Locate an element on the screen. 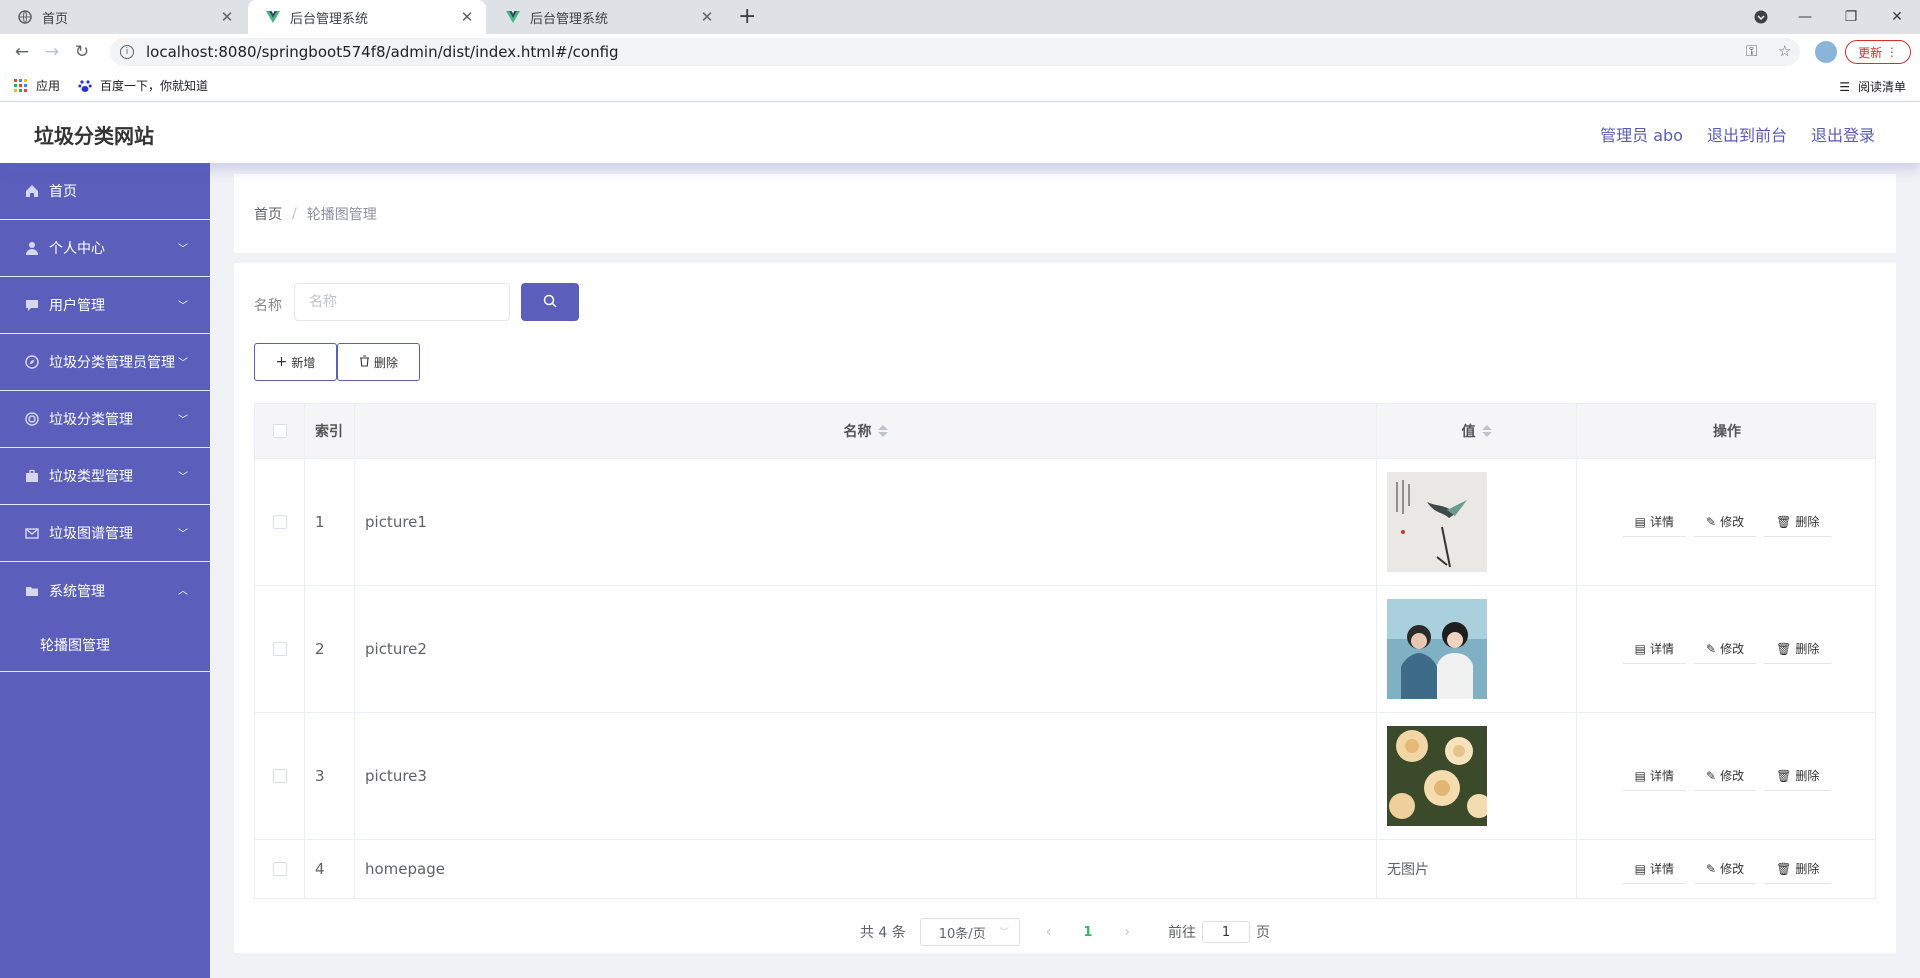 This screenshot has width=1920, height=978. bookmark-baidu: 百度一下，你就知道 is located at coordinates (143, 85).